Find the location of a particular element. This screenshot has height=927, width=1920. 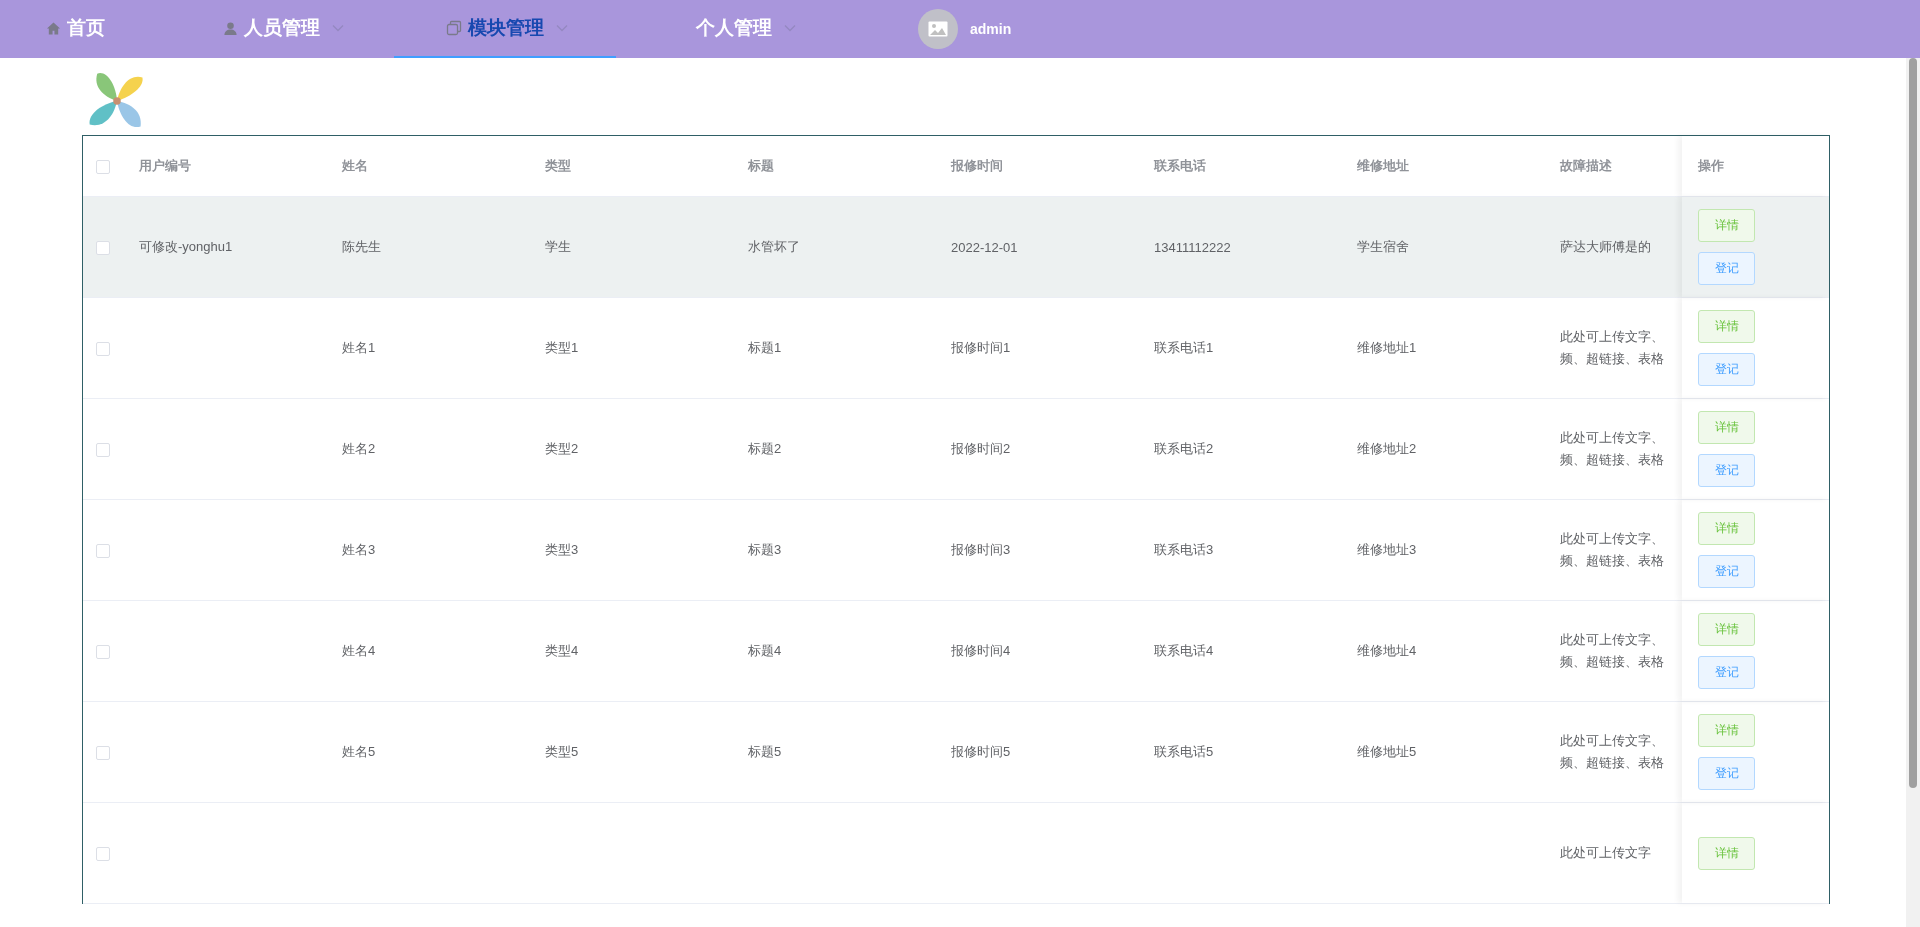

table-row: 姓名3 类型3 标题3 报修时间3 联系电话3 维修地址3 此处可上传文字、 频、超链接、表格 详情 登记 is located at coordinates (956, 550).